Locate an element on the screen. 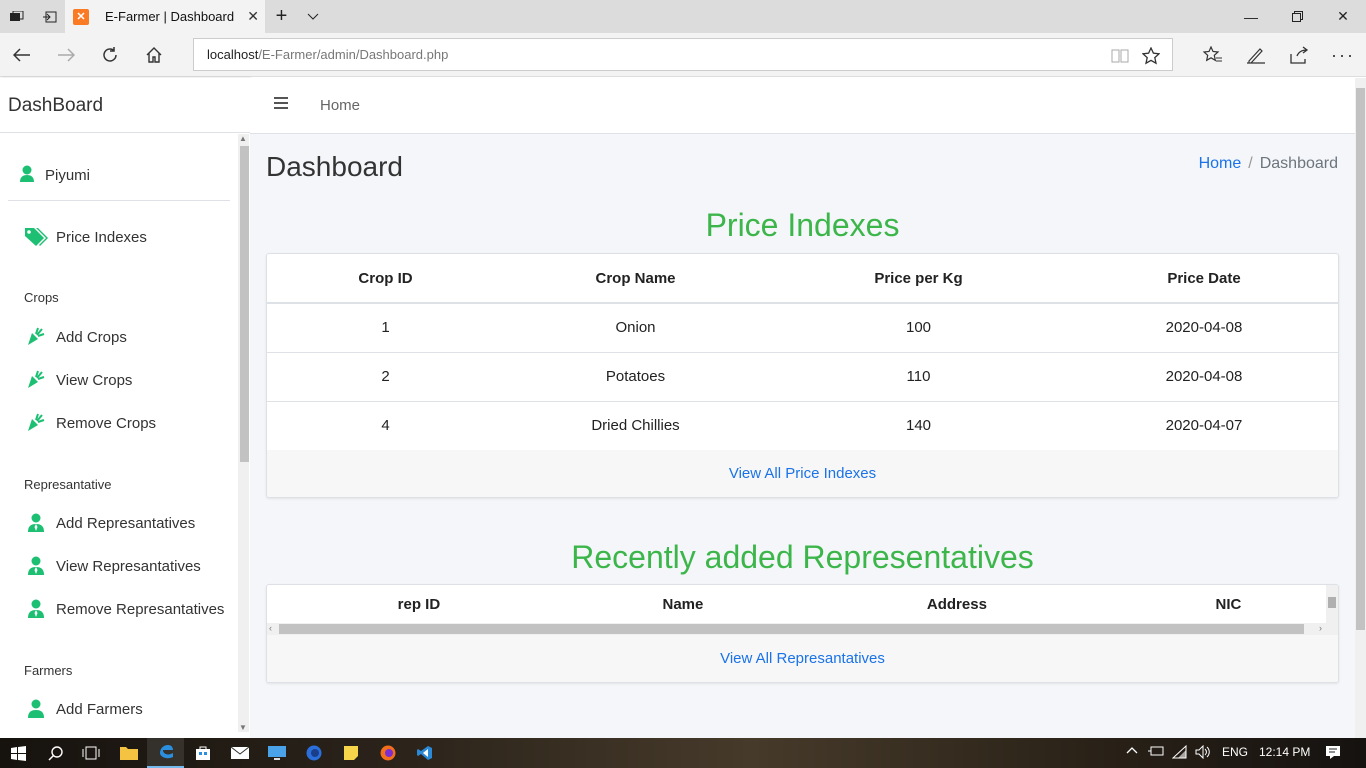 This screenshot has width=1366, height=768. firefox-icon is located at coordinates (387, 753).